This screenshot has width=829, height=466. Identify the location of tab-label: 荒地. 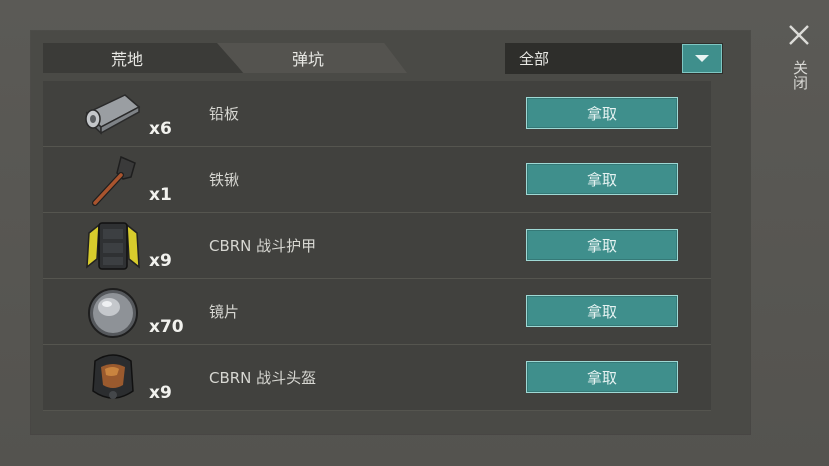
(126, 59).